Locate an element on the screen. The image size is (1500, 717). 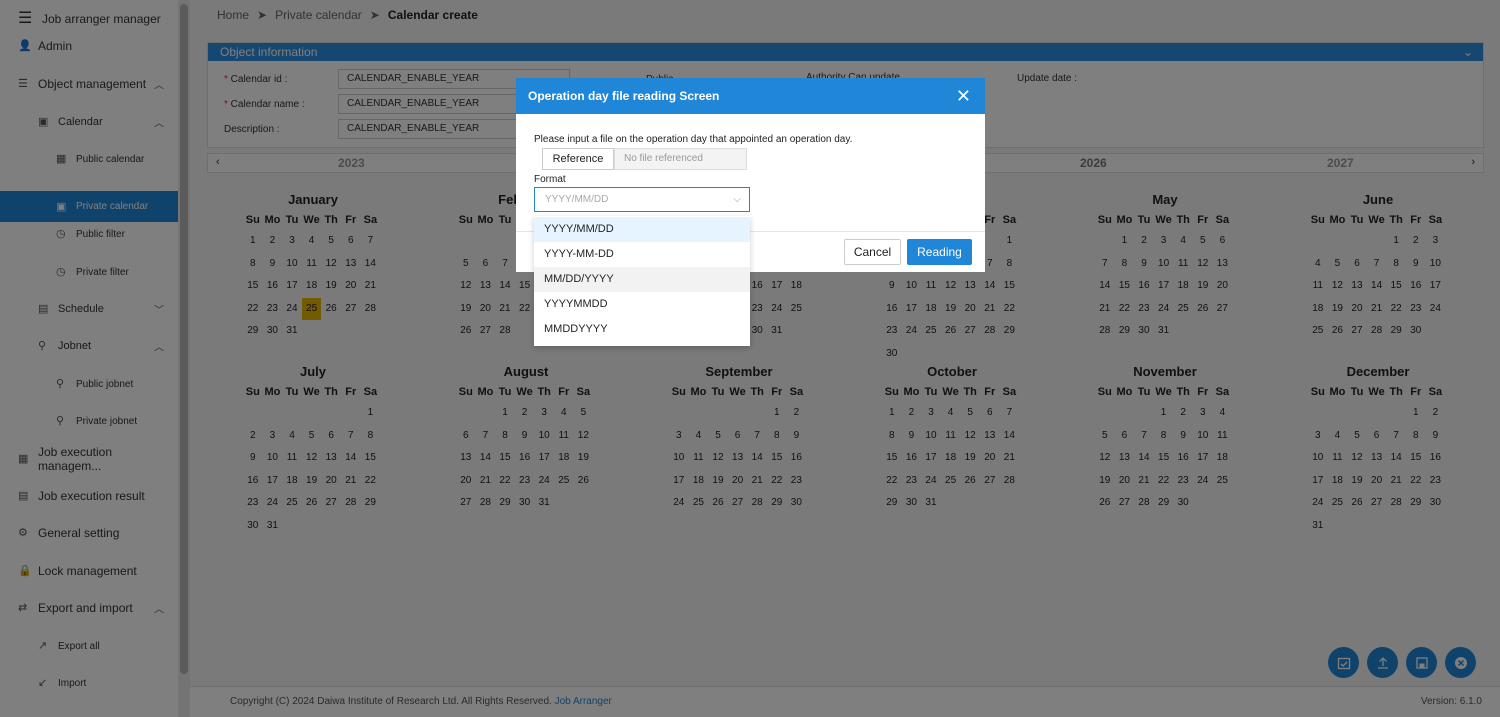
file-name-field: No file referenced is located at coordinates (680, 159).